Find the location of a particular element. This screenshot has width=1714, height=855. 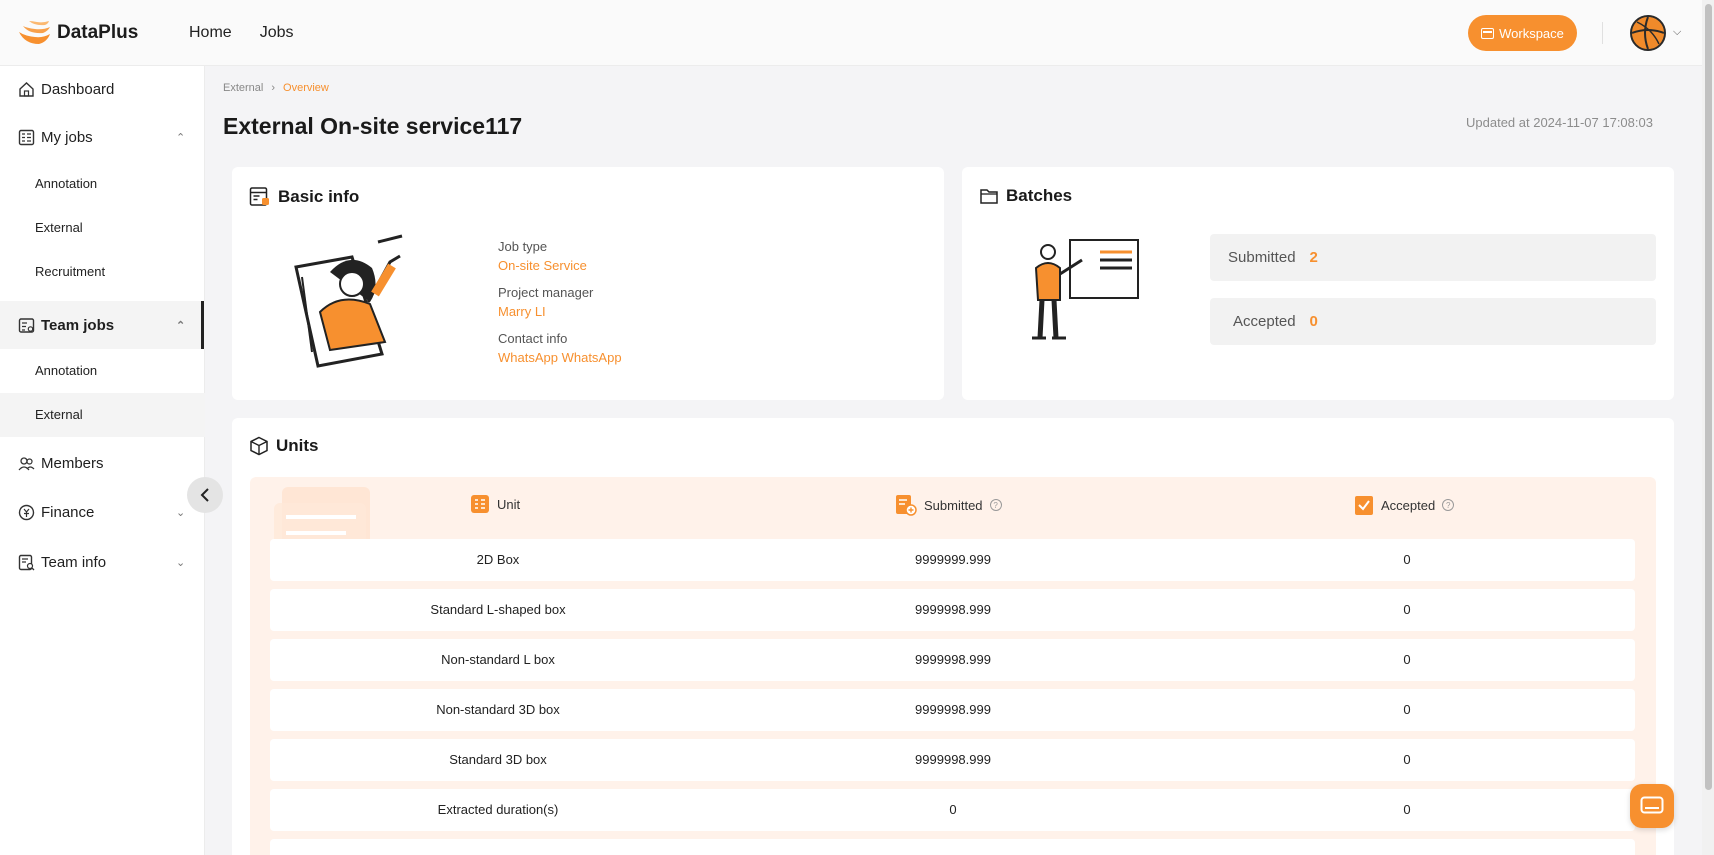

support-chat-button is located at coordinates (1652, 806).